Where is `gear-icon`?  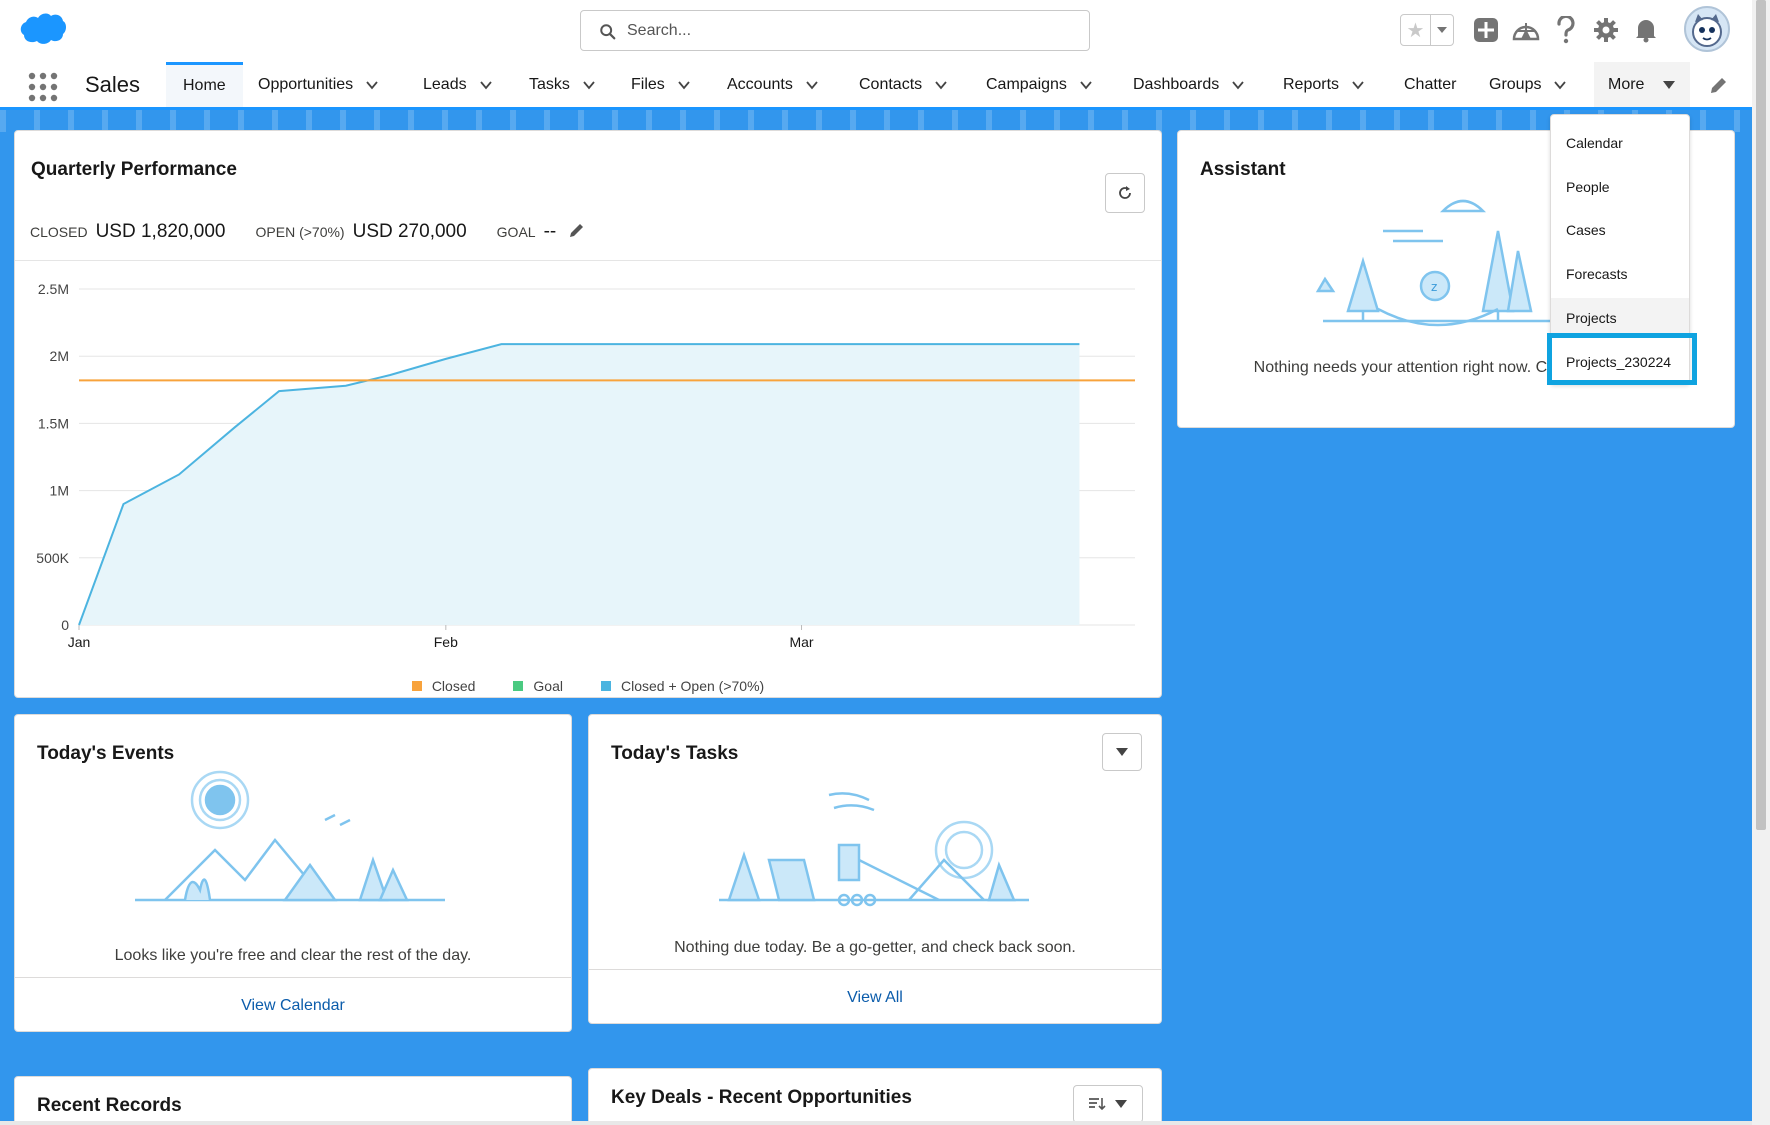
gear-icon is located at coordinates (1606, 30).